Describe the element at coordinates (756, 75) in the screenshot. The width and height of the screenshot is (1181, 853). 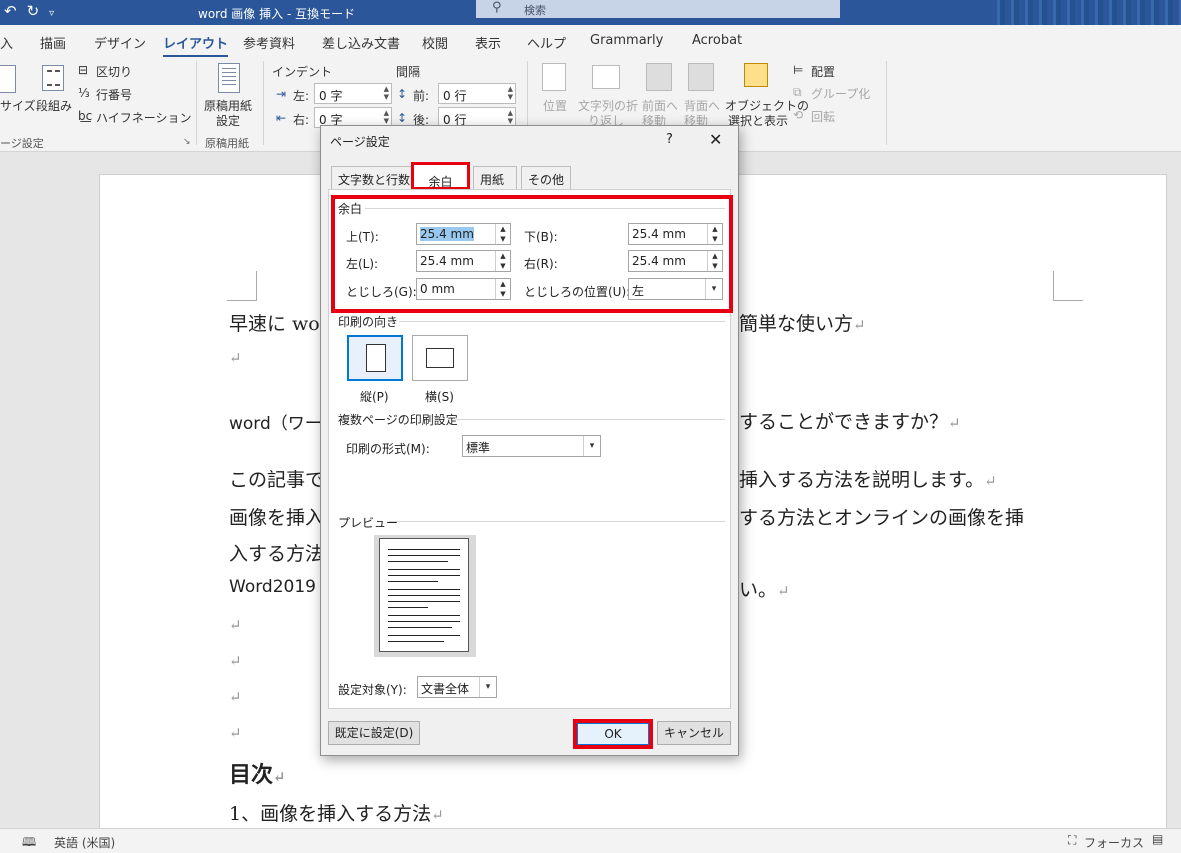
I see `selection-pane-icon` at that location.